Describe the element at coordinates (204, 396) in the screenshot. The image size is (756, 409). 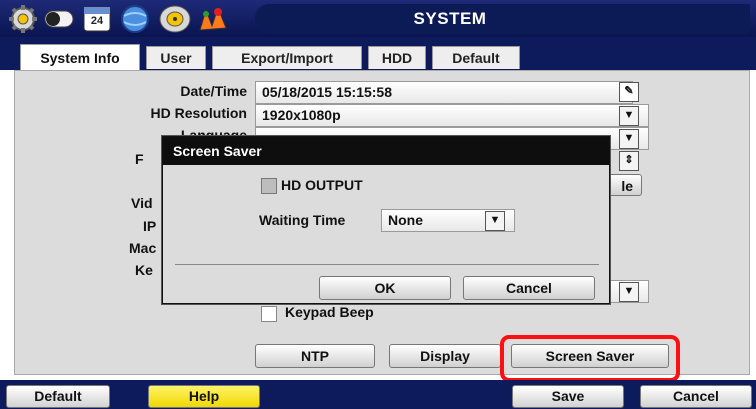
I see `help-button: Help` at that location.